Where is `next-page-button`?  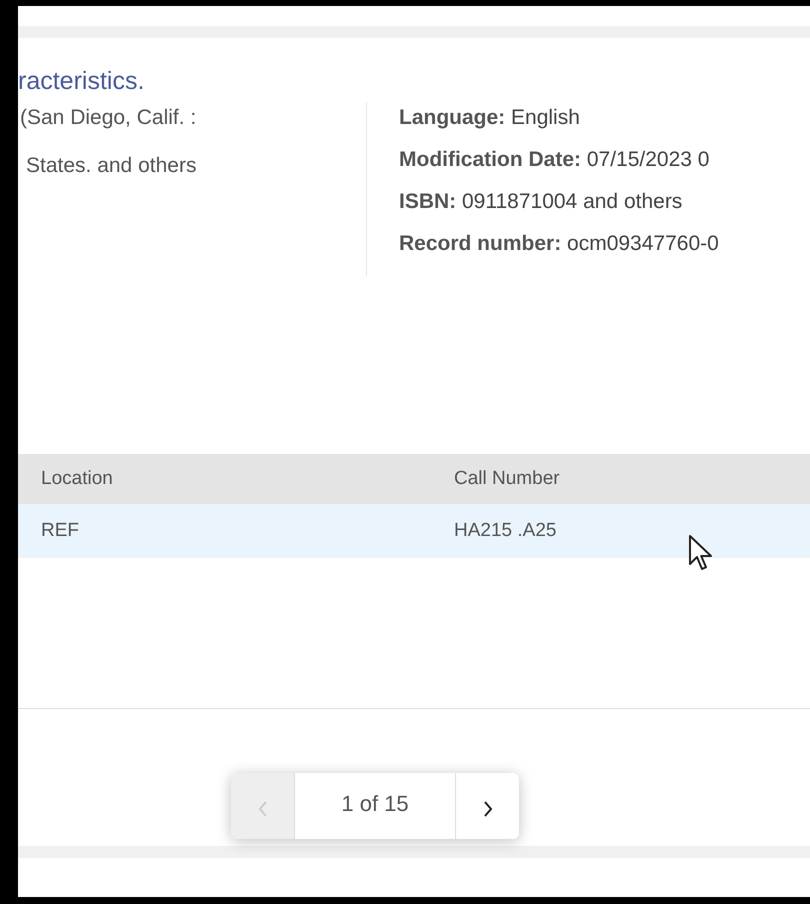
next-page-button is located at coordinates (487, 806).